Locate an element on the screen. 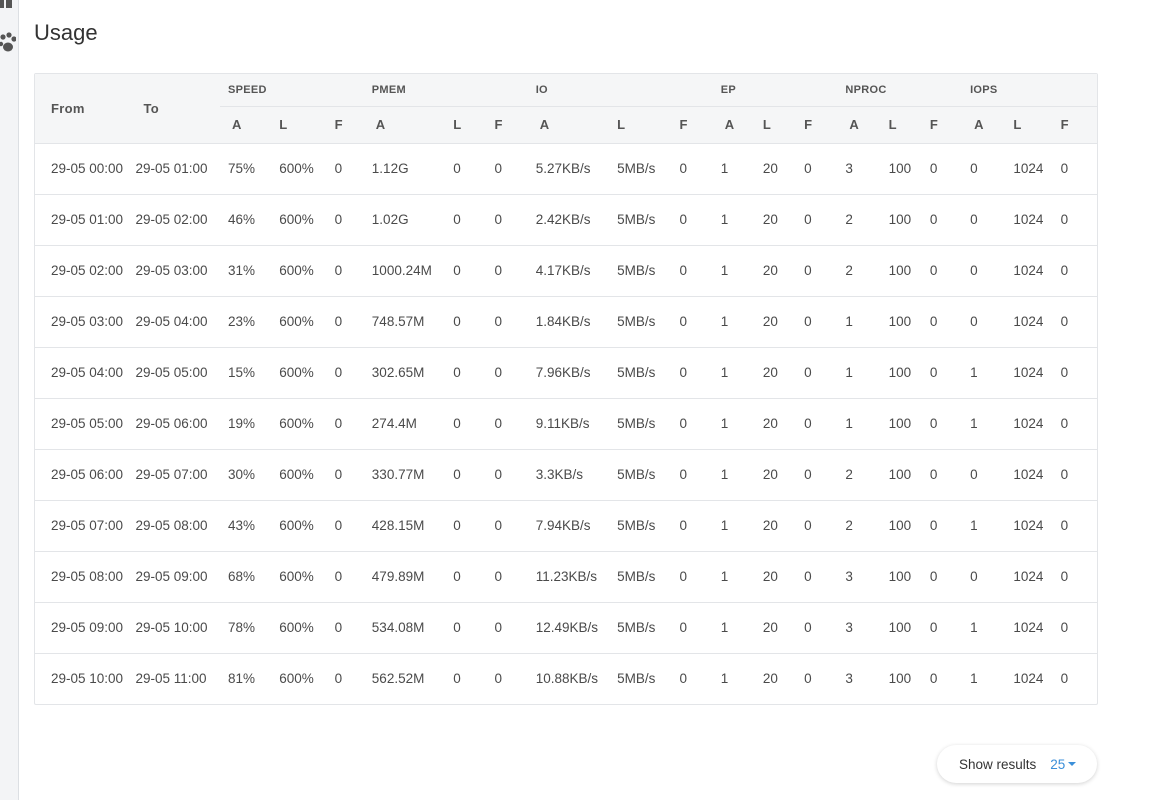 The width and height of the screenshot is (1162, 800). table-cell: 9.11KB/s is located at coordinates (568, 423).